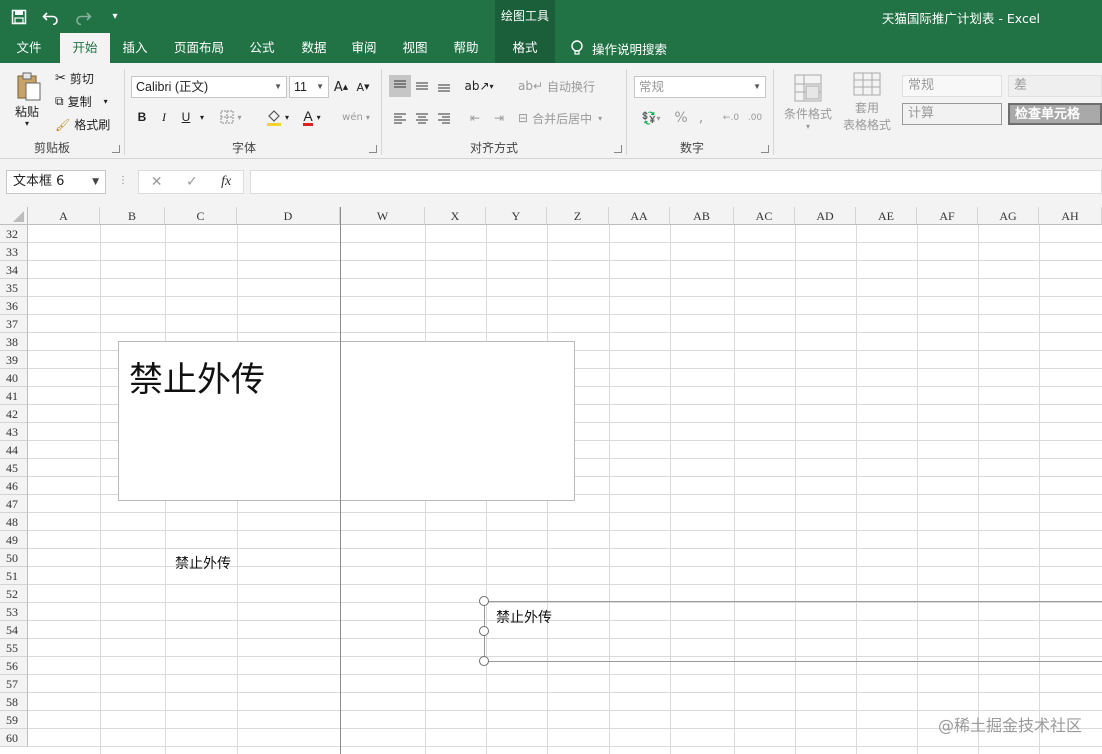  What do you see at coordinates (676, 182) in the screenshot?
I see `formula-input` at bounding box center [676, 182].